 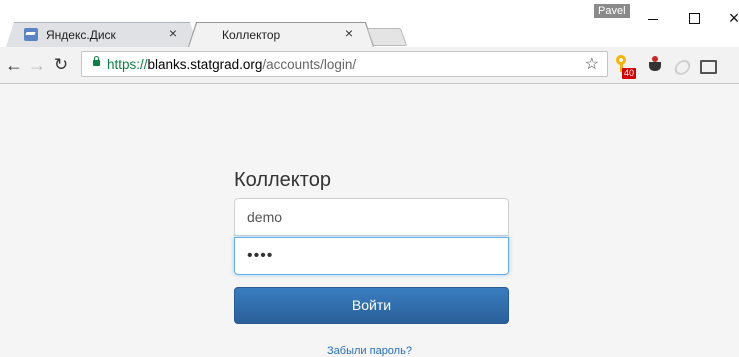 I want to click on extension-badge: 40, so click(x=629, y=73).